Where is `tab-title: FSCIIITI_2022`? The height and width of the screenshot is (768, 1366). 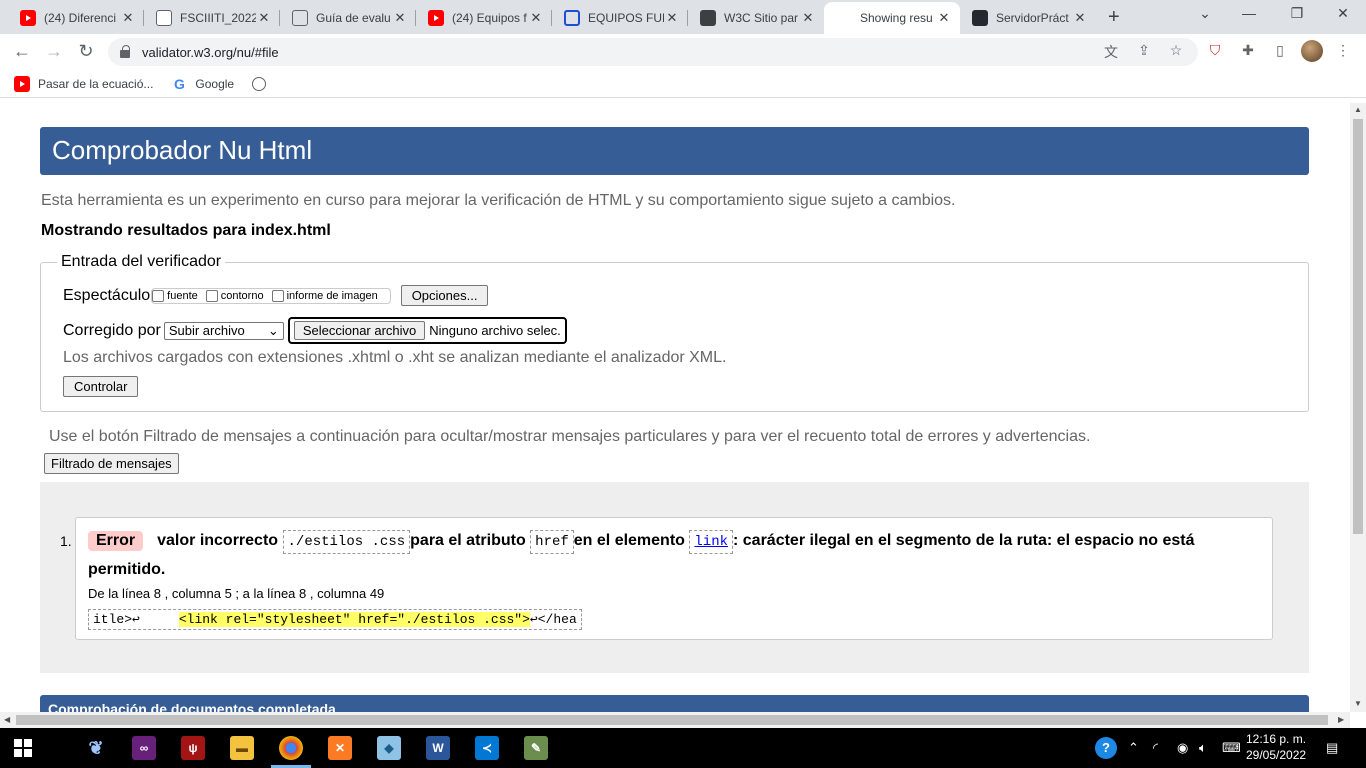
tab-title: FSCIIITI_2022 is located at coordinates (218, 18).